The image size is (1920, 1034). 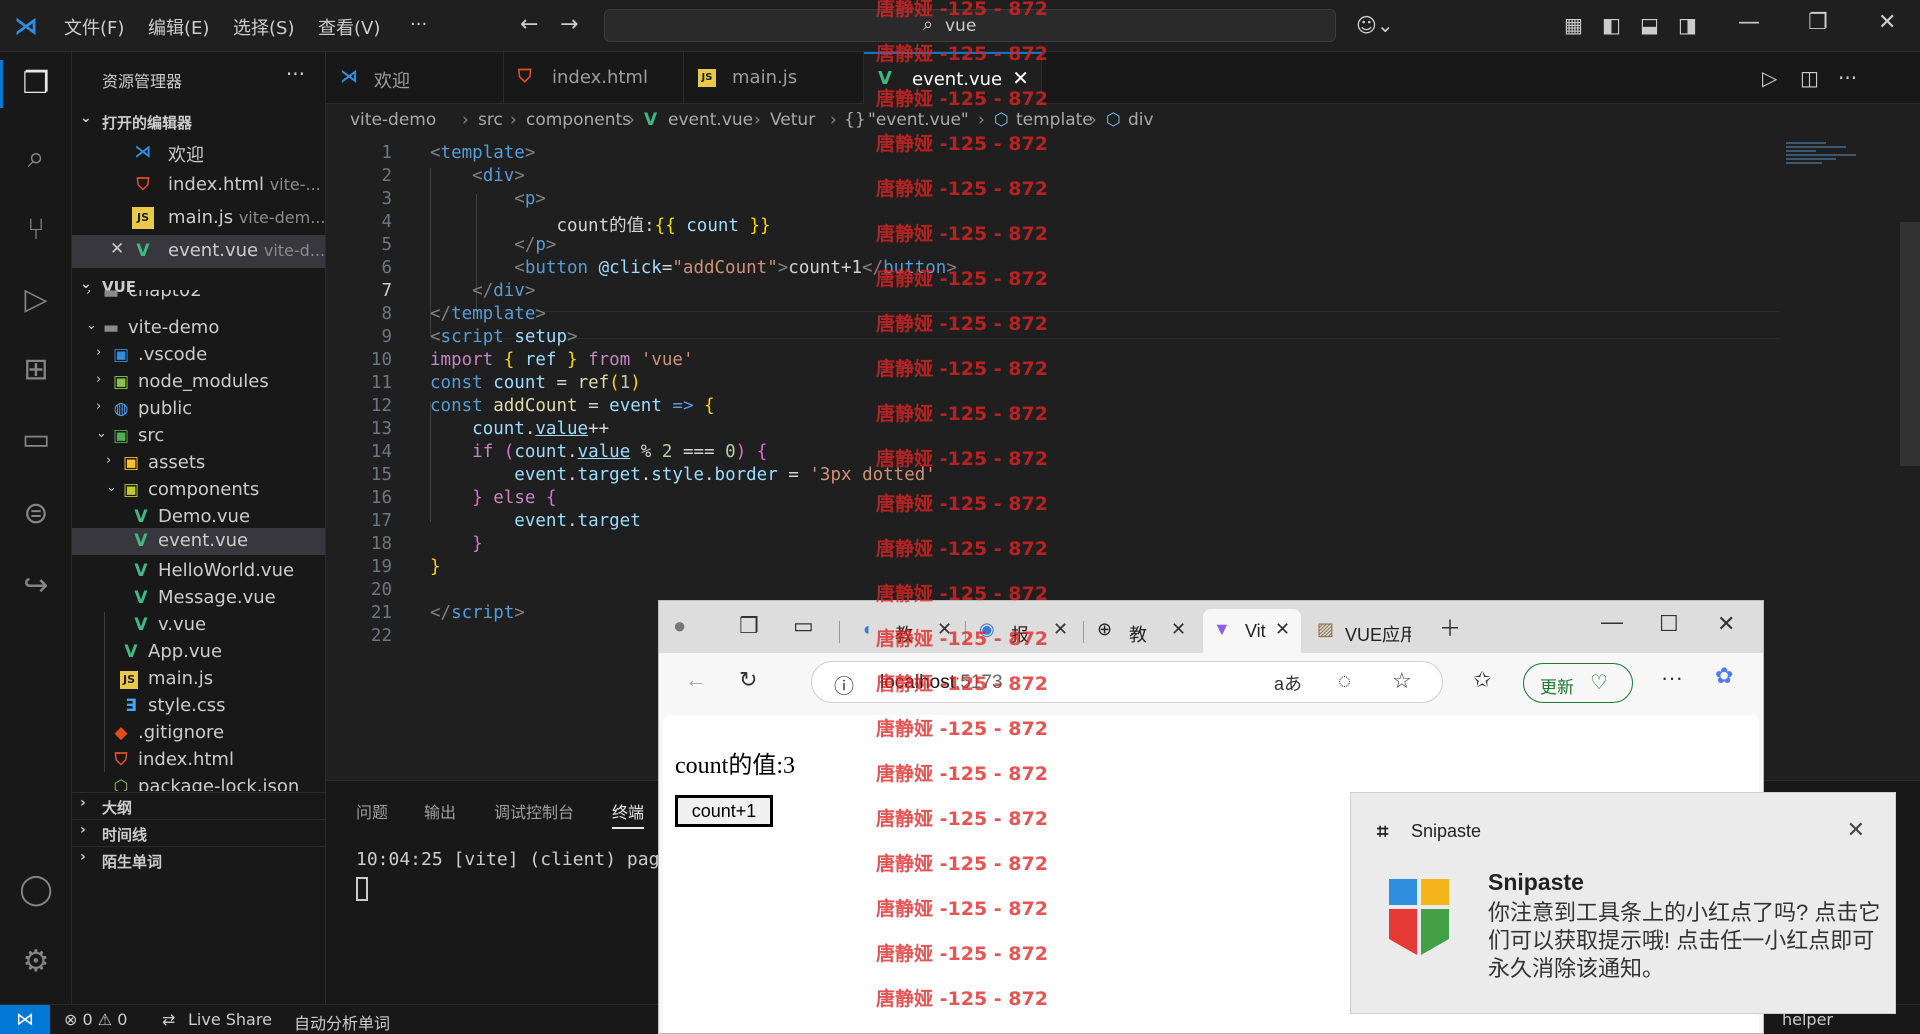 I want to click on remote-explorer-icon: ▭, so click(x=36, y=440).